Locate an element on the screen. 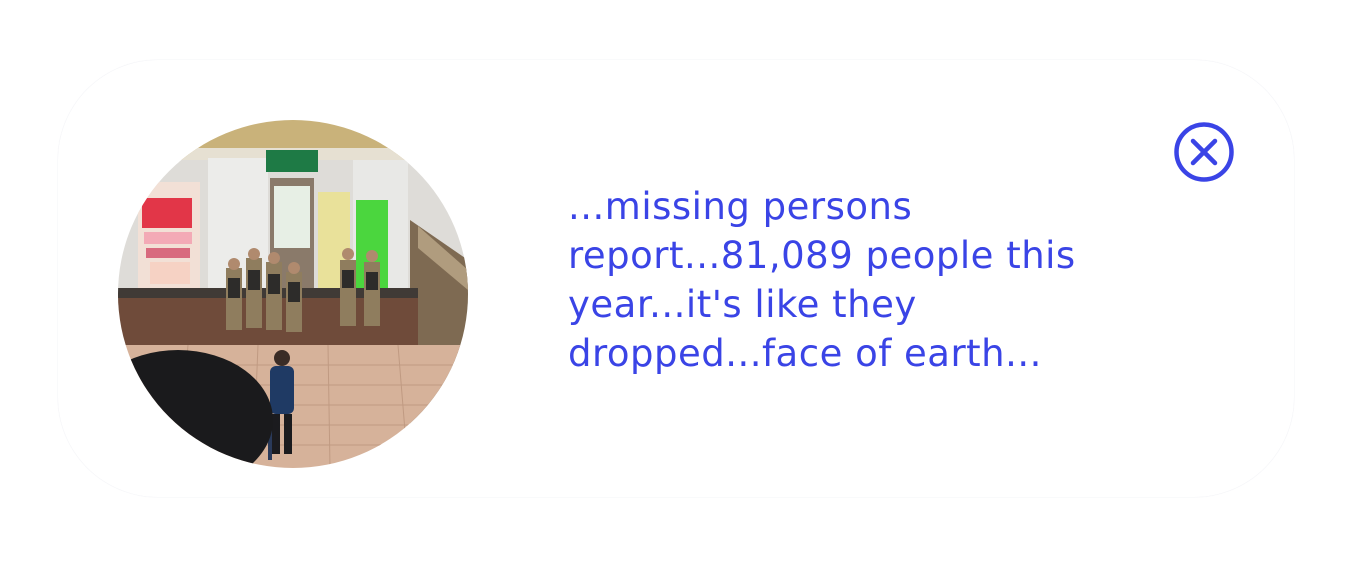  close-button is located at coordinates (1204, 152).